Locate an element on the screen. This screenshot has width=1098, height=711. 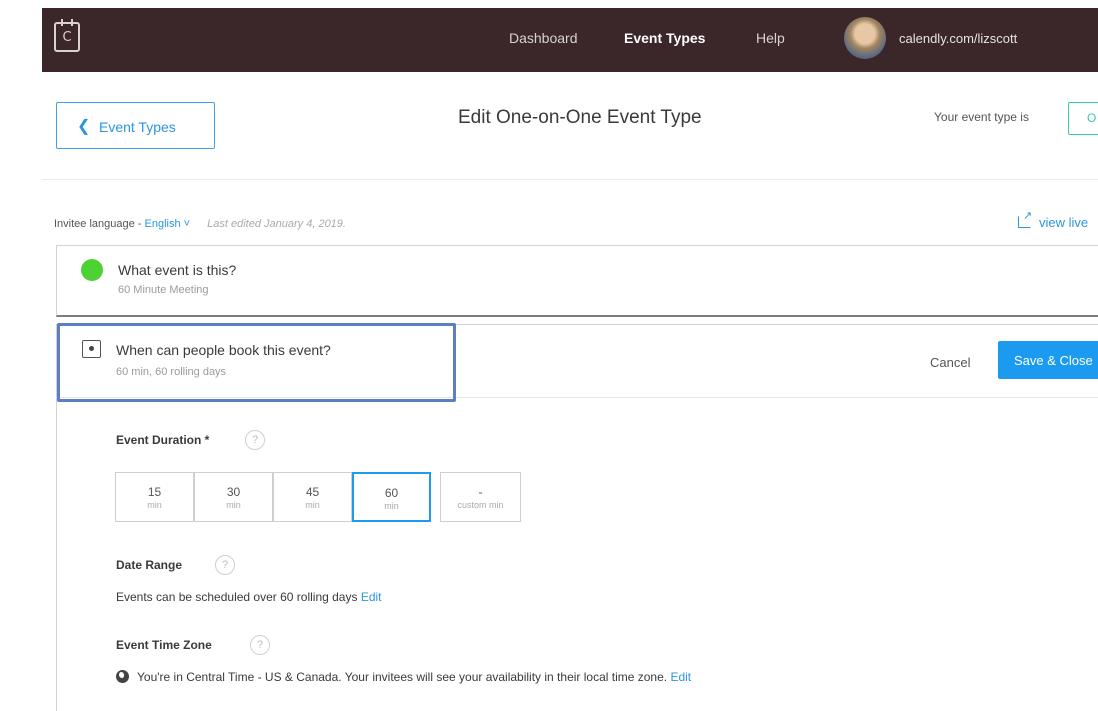
date-range-help-icon: ? is located at coordinates (225, 565).